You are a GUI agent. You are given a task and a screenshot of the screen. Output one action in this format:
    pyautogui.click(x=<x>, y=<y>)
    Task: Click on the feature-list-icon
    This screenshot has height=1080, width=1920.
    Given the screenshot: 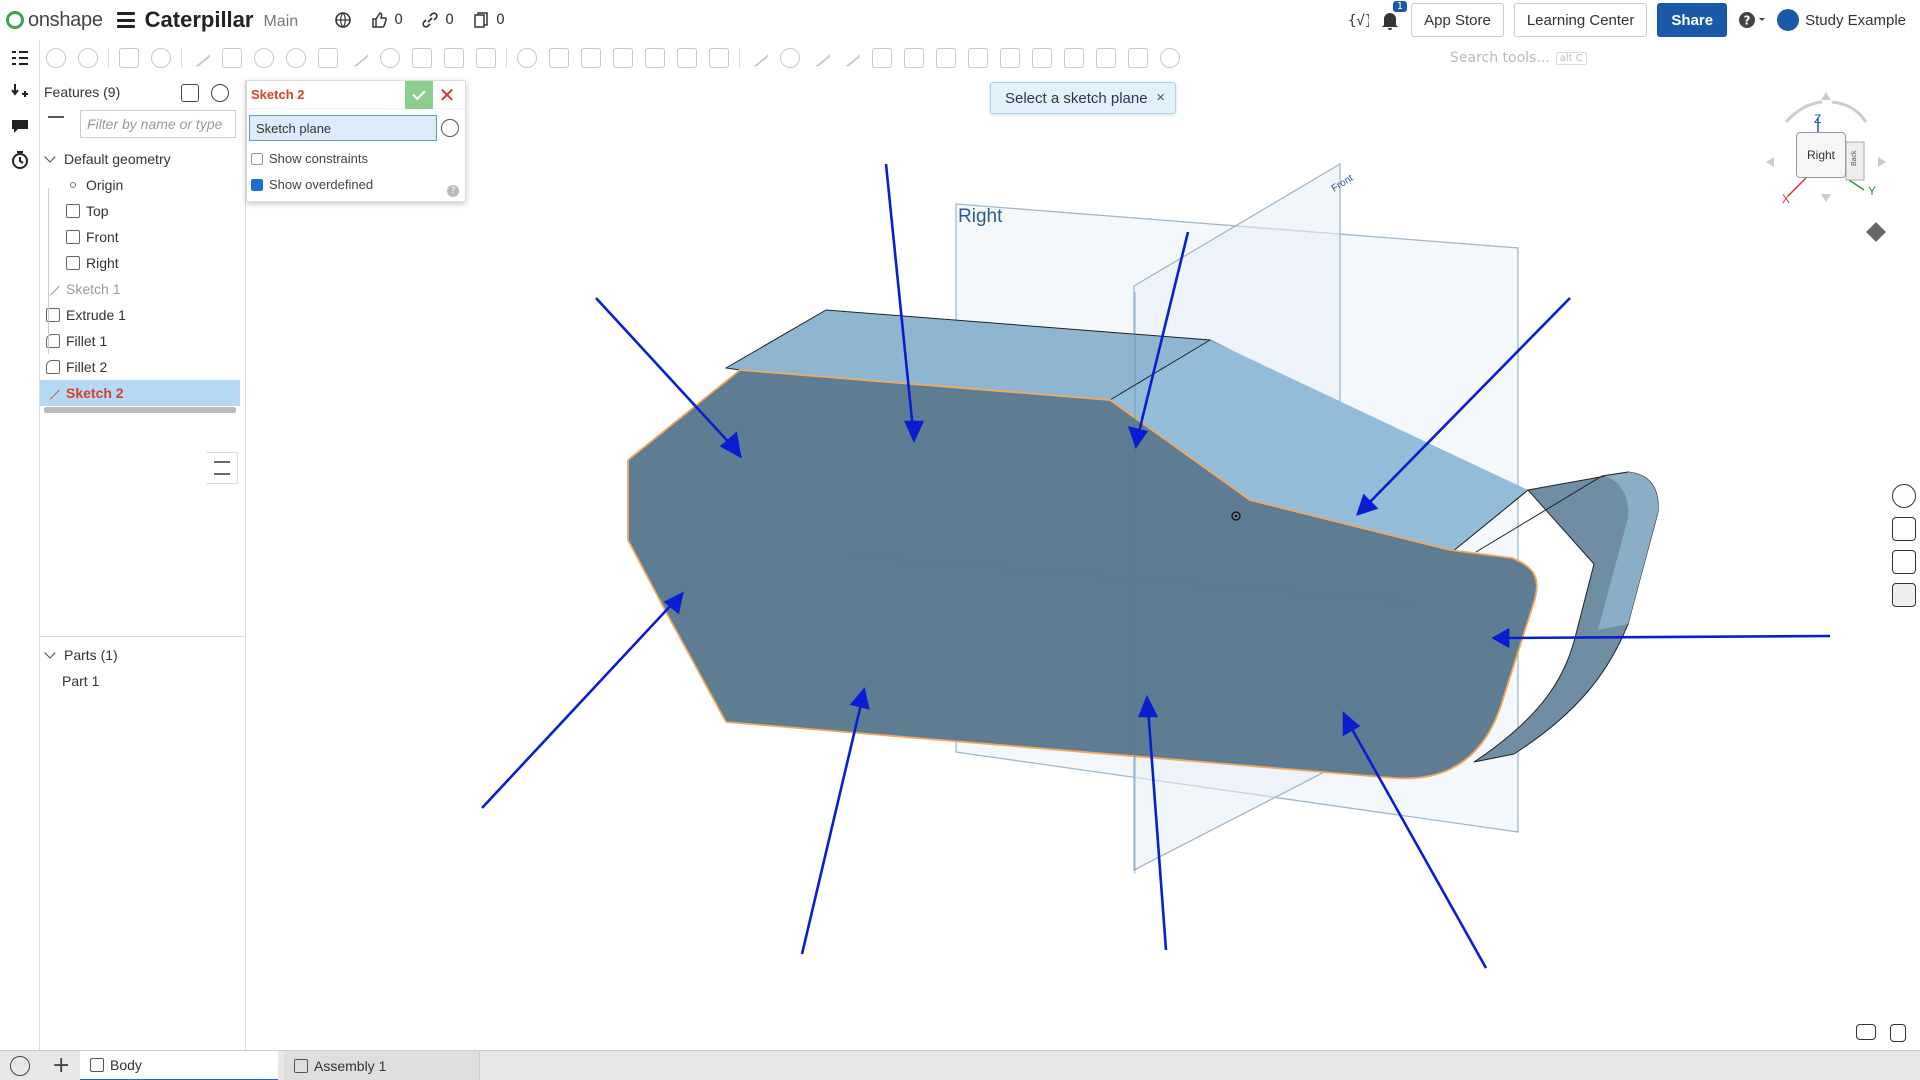 What is the action you would take?
    pyautogui.click(x=20, y=58)
    